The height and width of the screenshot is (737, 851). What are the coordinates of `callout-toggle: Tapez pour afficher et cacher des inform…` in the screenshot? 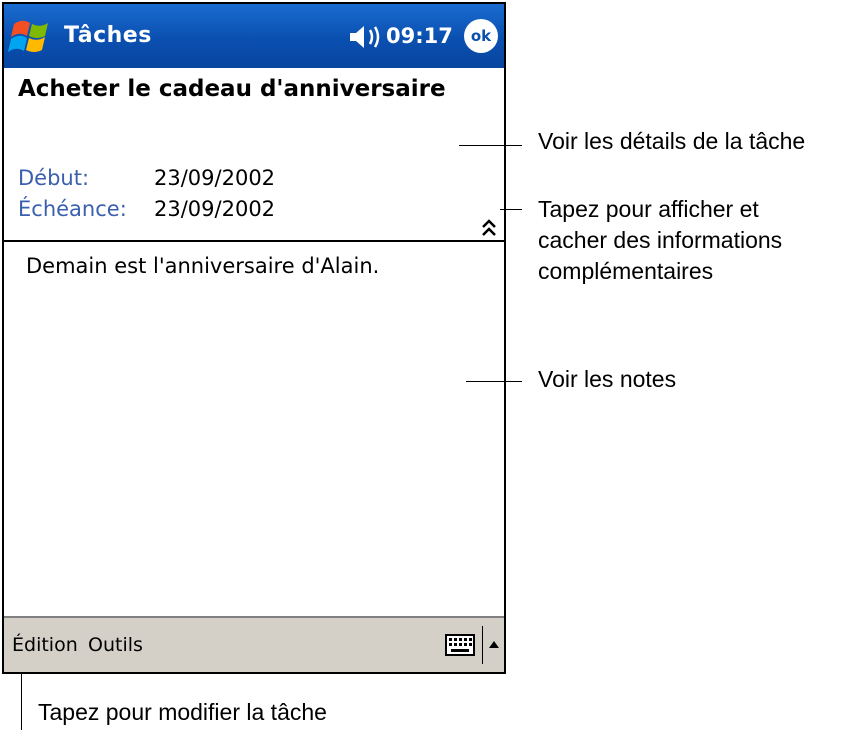 It's located at (660, 240).